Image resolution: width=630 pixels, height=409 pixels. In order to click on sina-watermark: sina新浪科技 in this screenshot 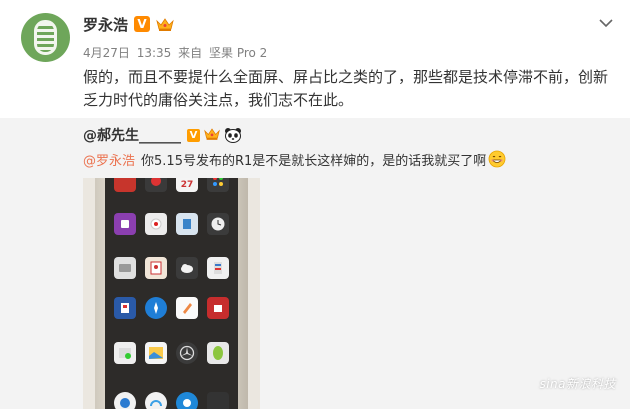, I will do `click(577, 383)`.